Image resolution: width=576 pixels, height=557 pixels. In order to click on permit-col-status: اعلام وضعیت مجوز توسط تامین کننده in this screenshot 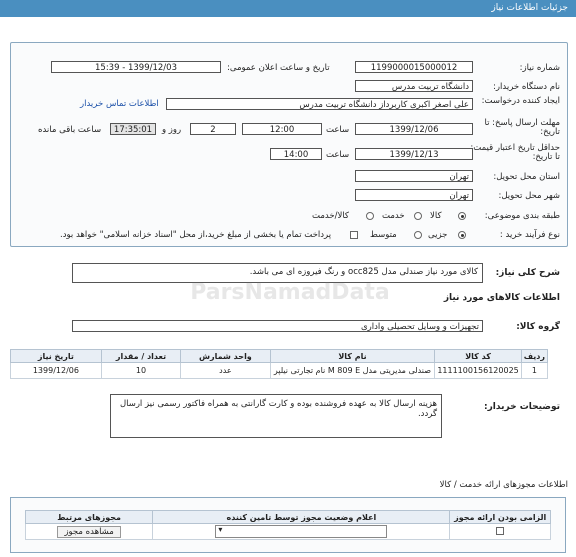, I will do `click(301, 517)`.